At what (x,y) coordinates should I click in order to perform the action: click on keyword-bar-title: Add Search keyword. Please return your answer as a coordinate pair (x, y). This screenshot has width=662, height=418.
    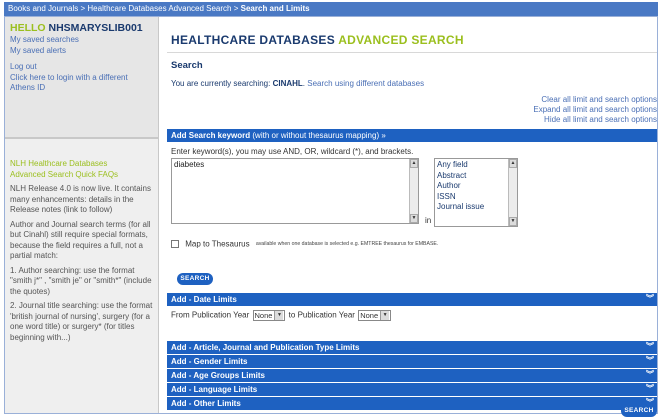
    Looking at the image, I should click on (211, 135).